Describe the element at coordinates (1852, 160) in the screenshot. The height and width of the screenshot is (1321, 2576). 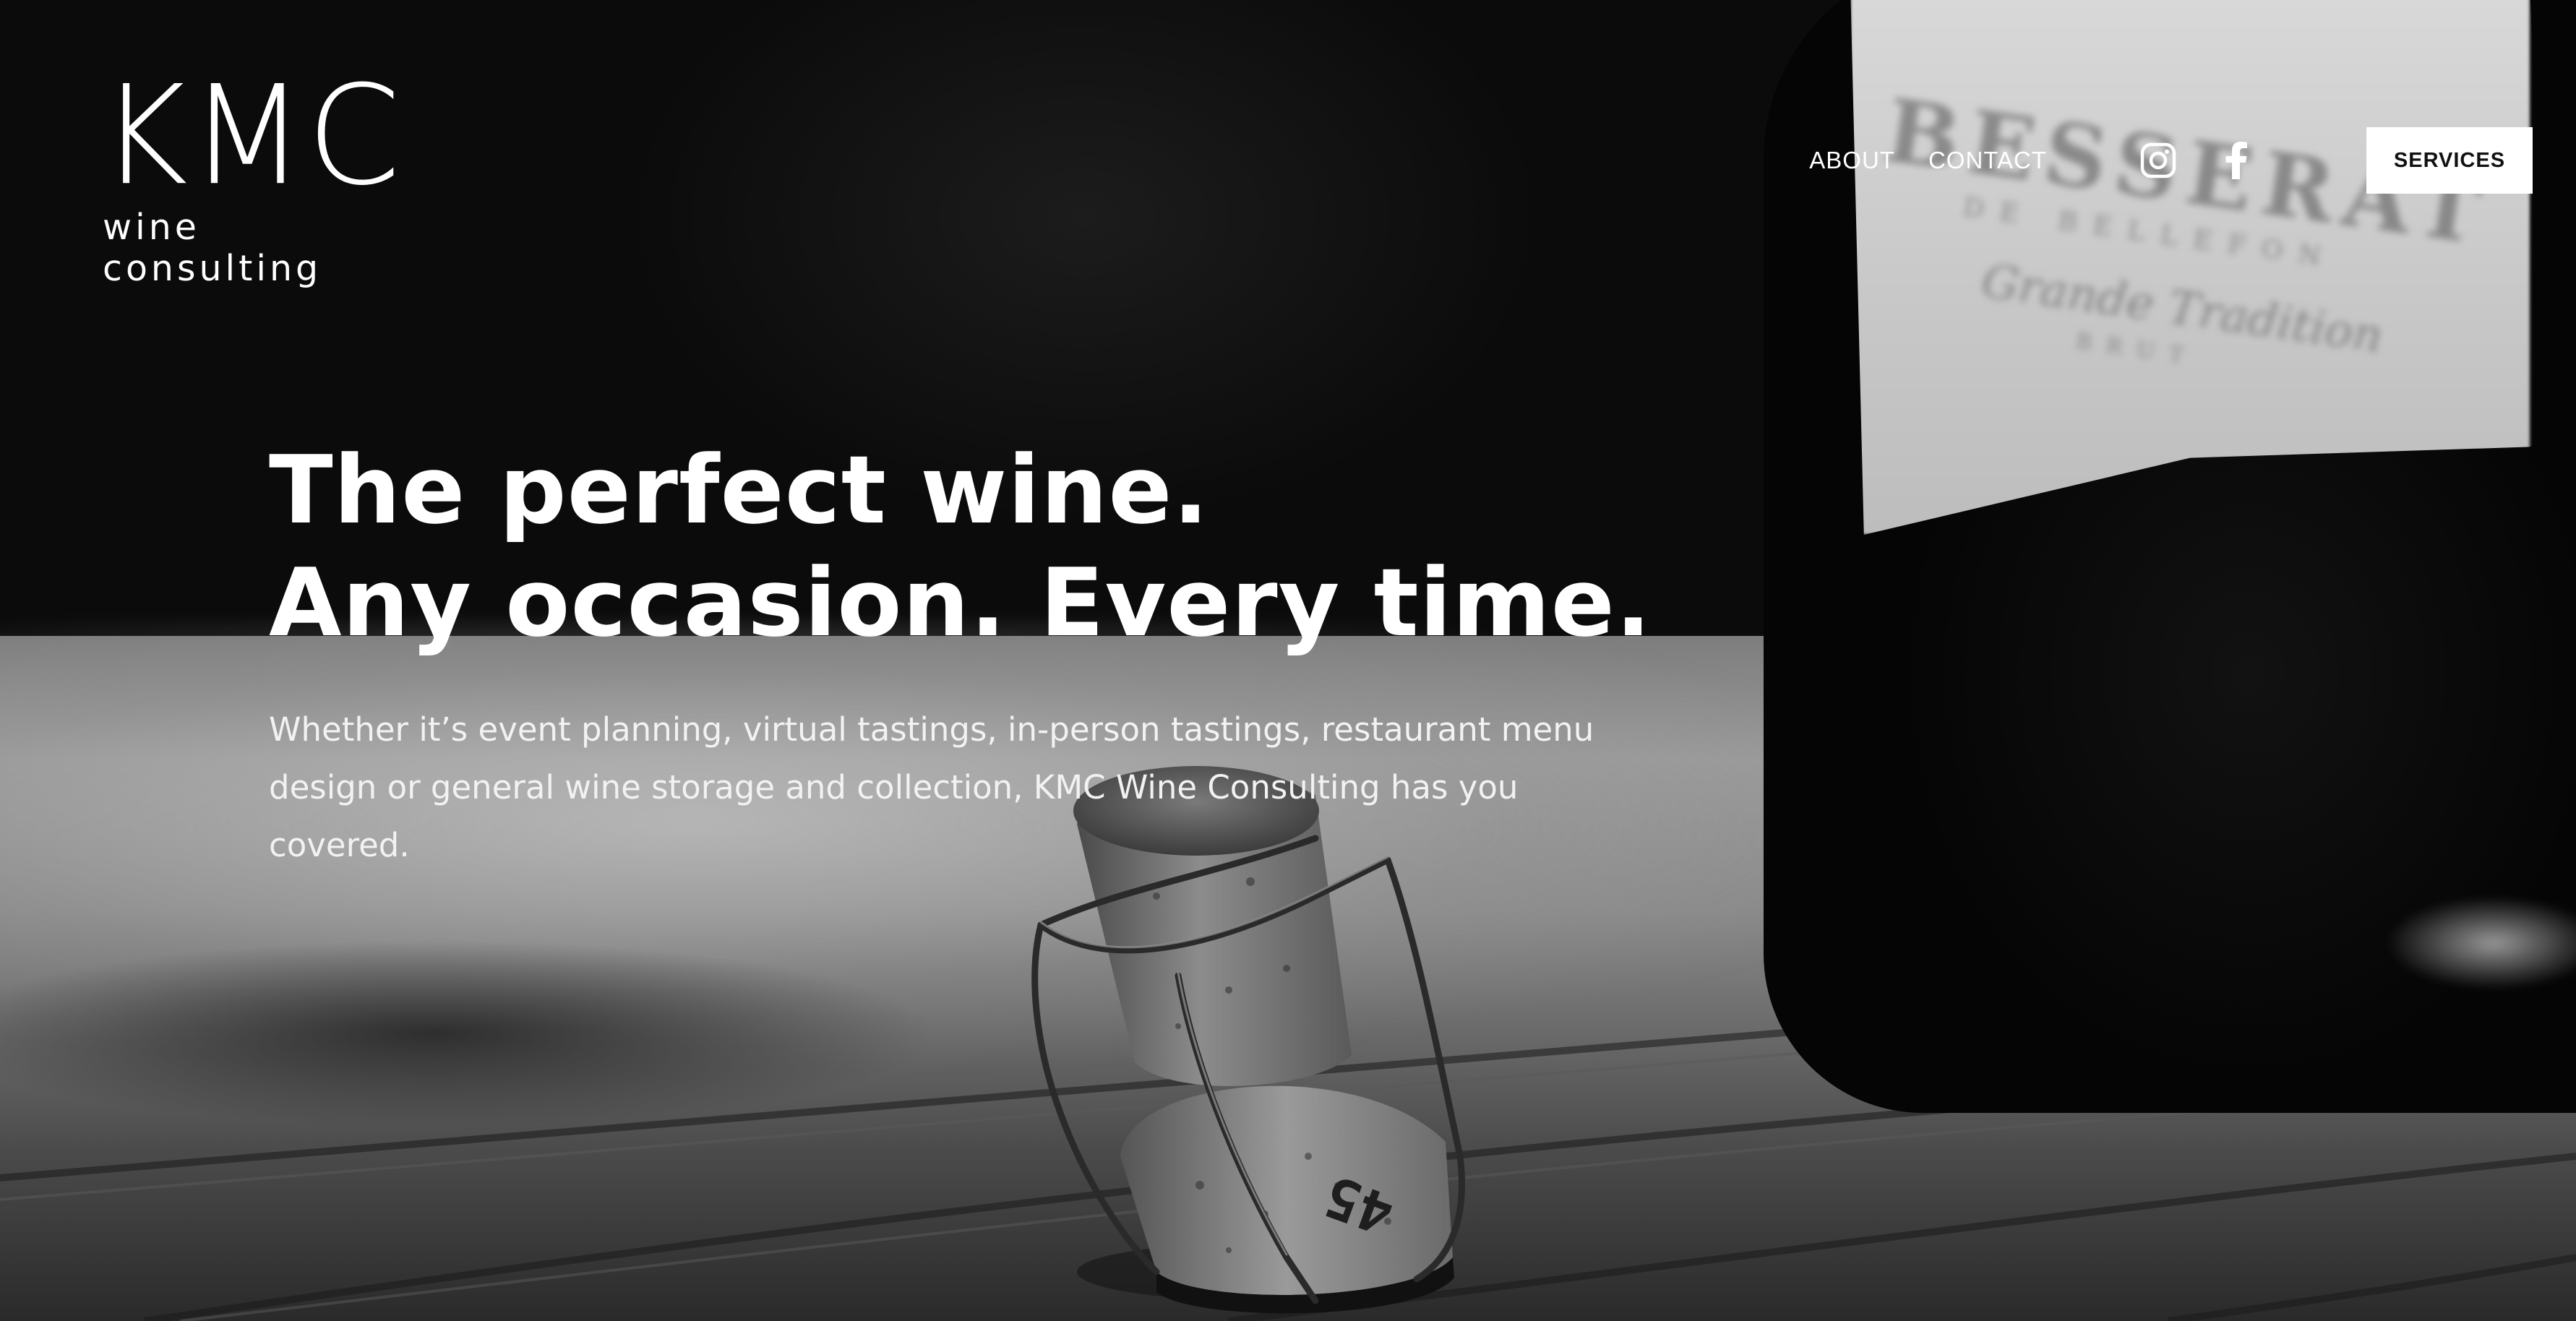
I see `nav-link-about: ABOUT` at that location.